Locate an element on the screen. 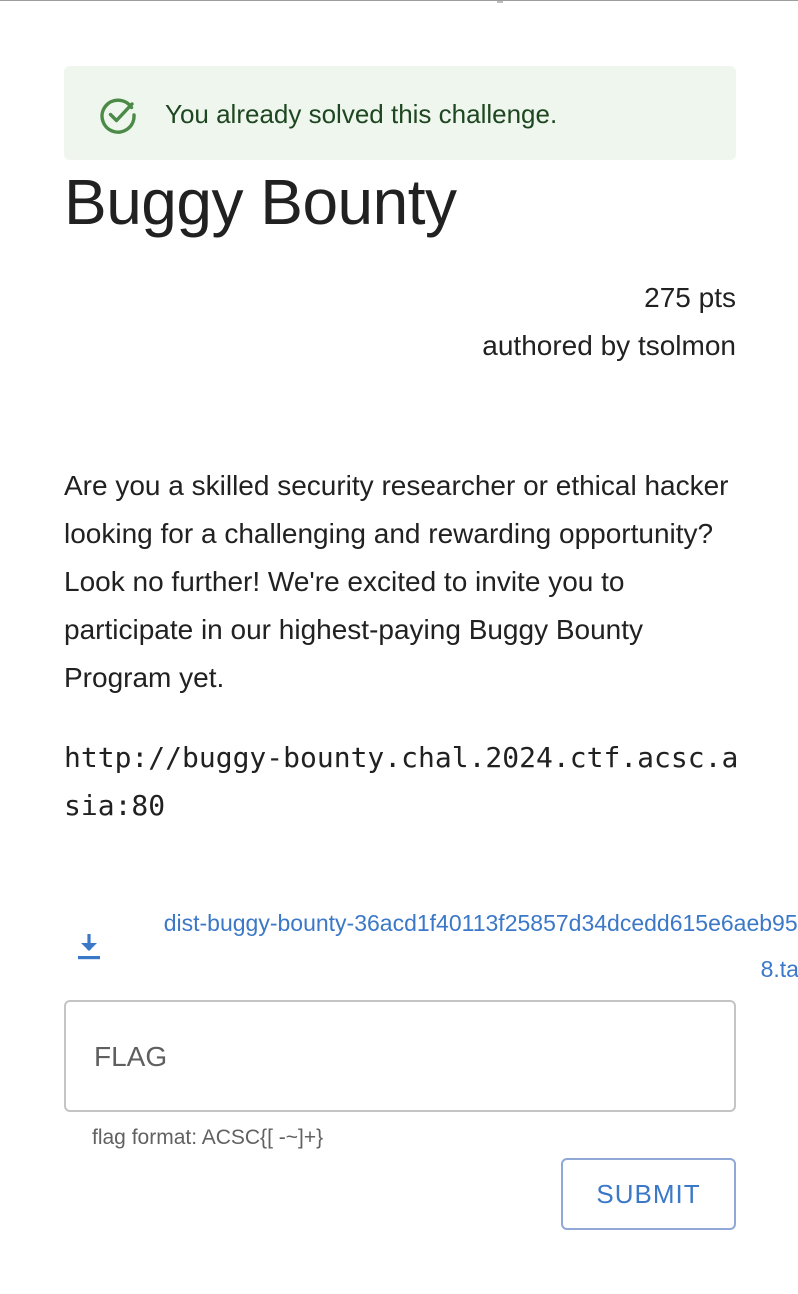 The height and width of the screenshot is (1294, 798). solved-alert-message: You already solved this challenge. is located at coordinates (361, 114).